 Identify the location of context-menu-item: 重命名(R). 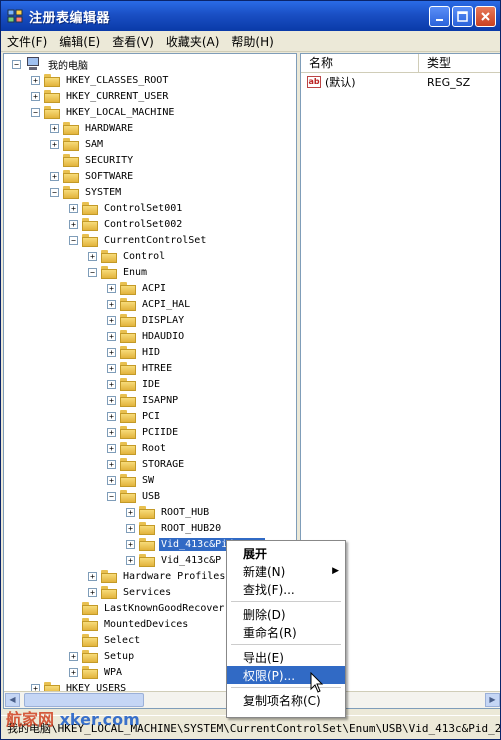
(286, 632).